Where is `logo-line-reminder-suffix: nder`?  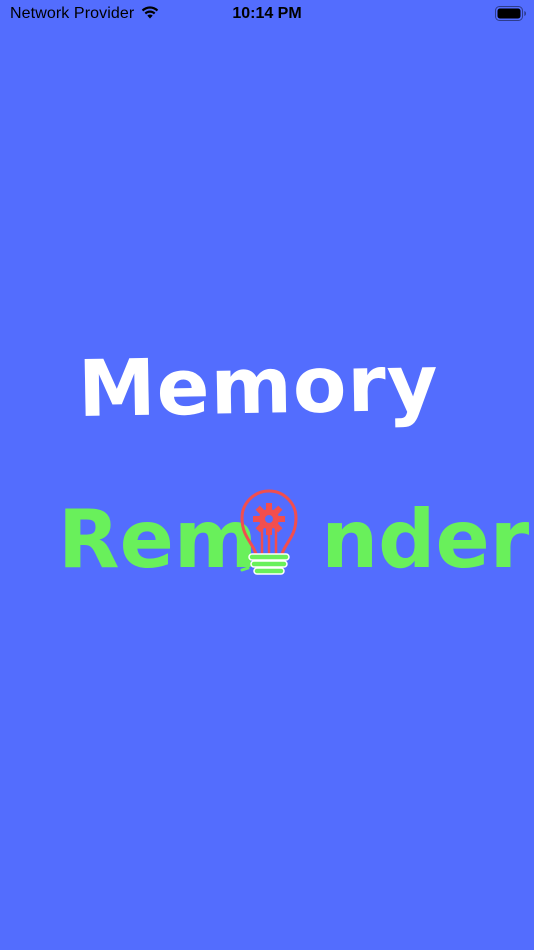 logo-line-reminder-suffix: nder is located at coordinates (425, 539).